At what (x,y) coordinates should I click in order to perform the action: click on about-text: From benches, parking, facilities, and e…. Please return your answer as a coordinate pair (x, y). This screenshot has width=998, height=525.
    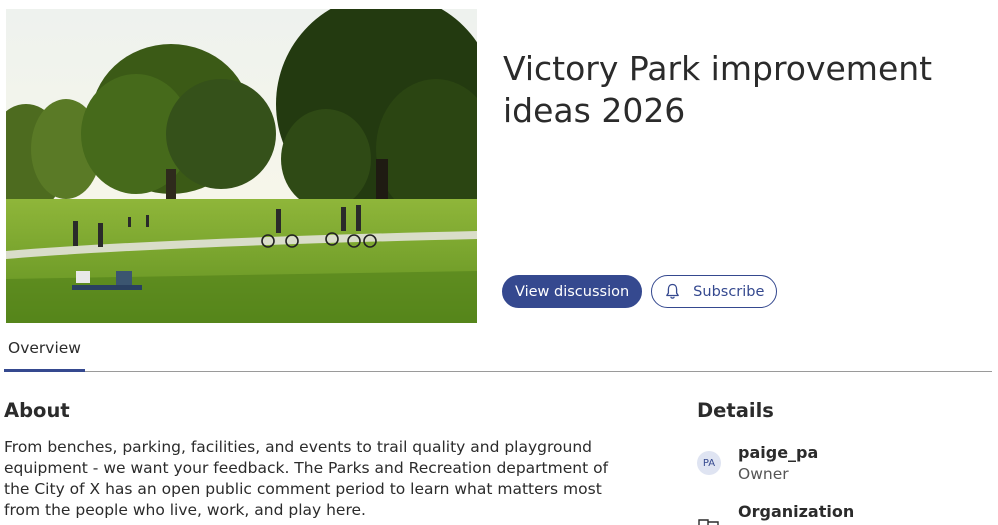
    Looking at the image, I should click on (306, 478).